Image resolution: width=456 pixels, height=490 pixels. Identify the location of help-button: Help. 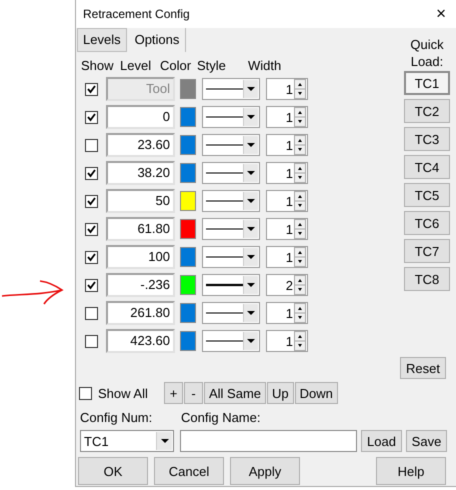
(411, 471).